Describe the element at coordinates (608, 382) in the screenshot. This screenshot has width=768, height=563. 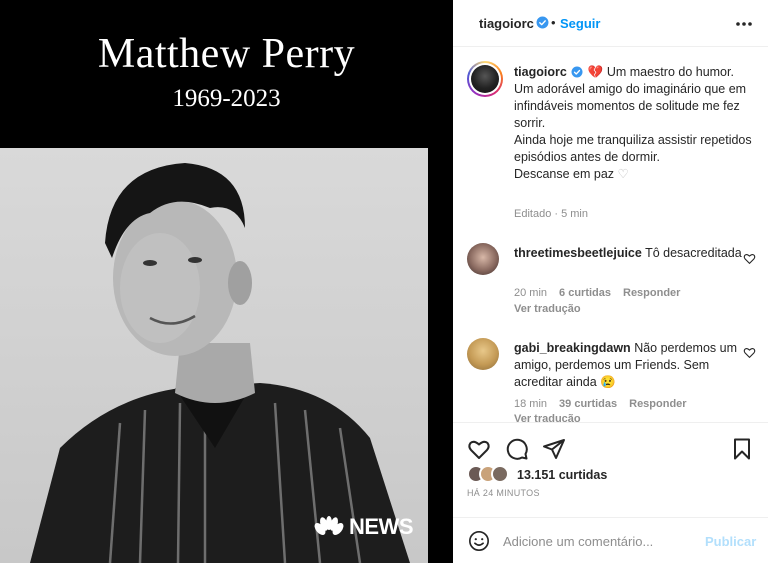
I see `sad-face-icon: 😢` at that location.